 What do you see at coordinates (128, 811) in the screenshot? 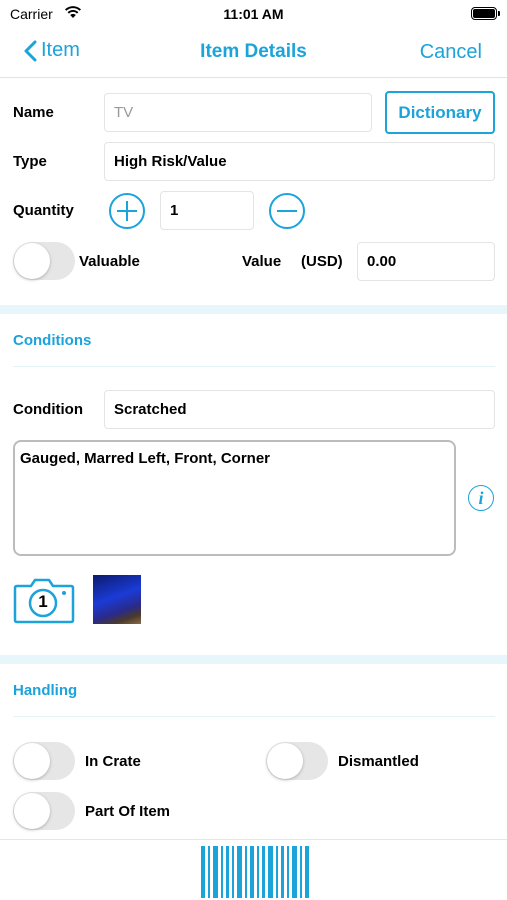
I see `part-of-item-label: Part Of Item` at bounding box center [128, 811].